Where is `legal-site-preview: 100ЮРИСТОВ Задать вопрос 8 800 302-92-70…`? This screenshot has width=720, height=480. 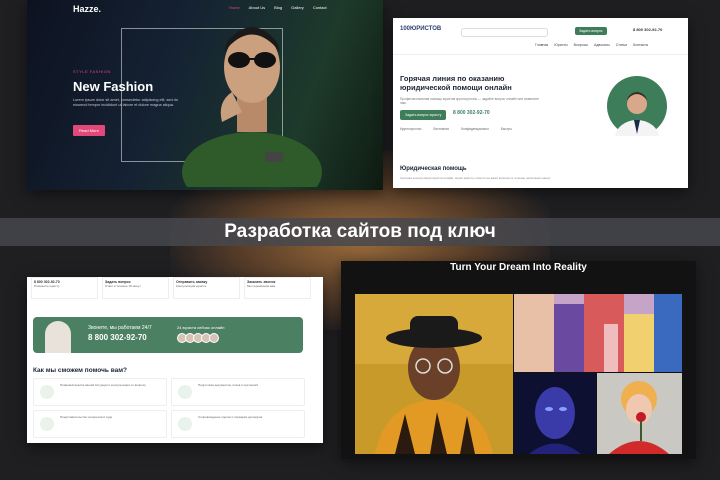 legal-site-preview: 100ЮРИСТОВ Задать вопрос 8 800 302-92-70… is located at coordinates (540, 103).